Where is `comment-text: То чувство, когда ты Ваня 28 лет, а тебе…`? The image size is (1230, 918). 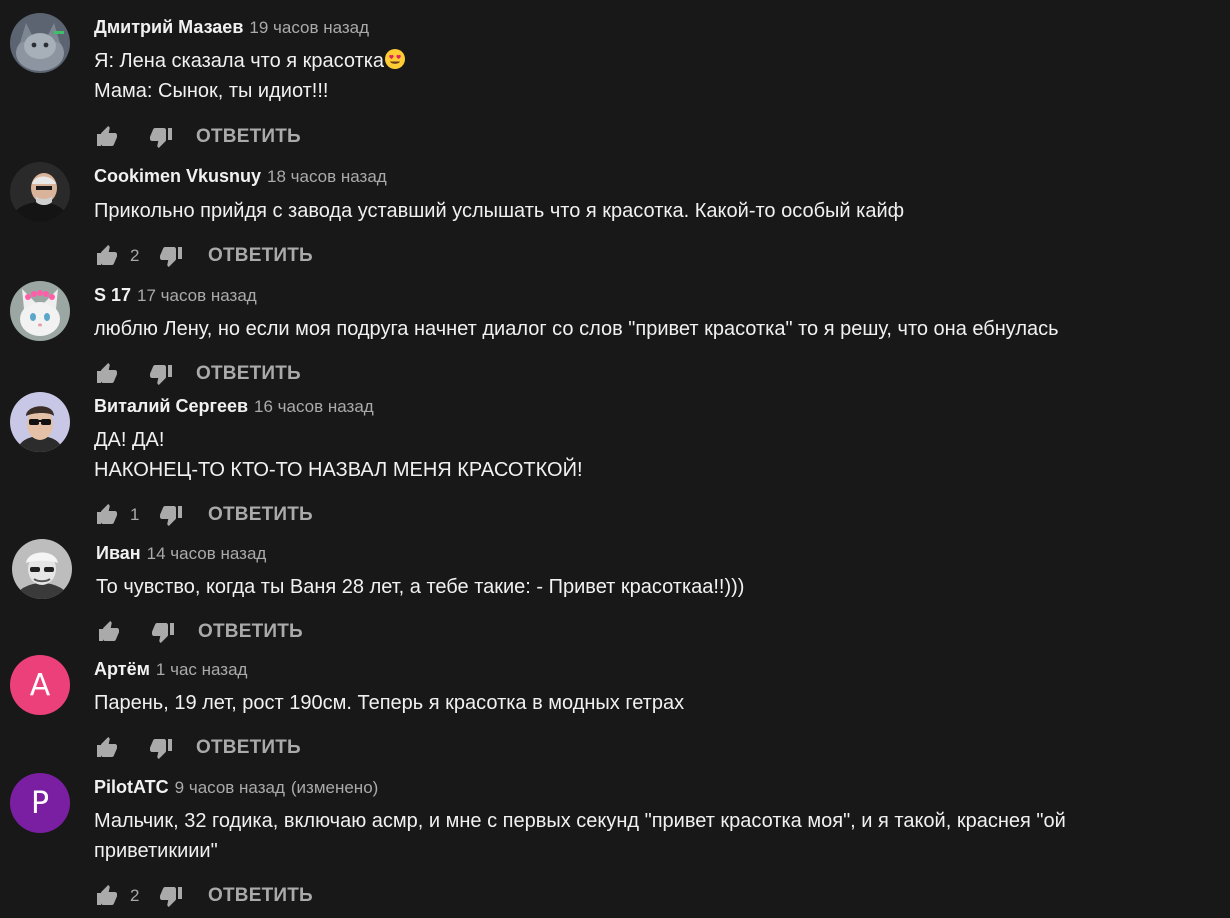
comment-text: То чувство, когда ты Ваня 28 лет, а тебе… is located at coordinates (420, 587).